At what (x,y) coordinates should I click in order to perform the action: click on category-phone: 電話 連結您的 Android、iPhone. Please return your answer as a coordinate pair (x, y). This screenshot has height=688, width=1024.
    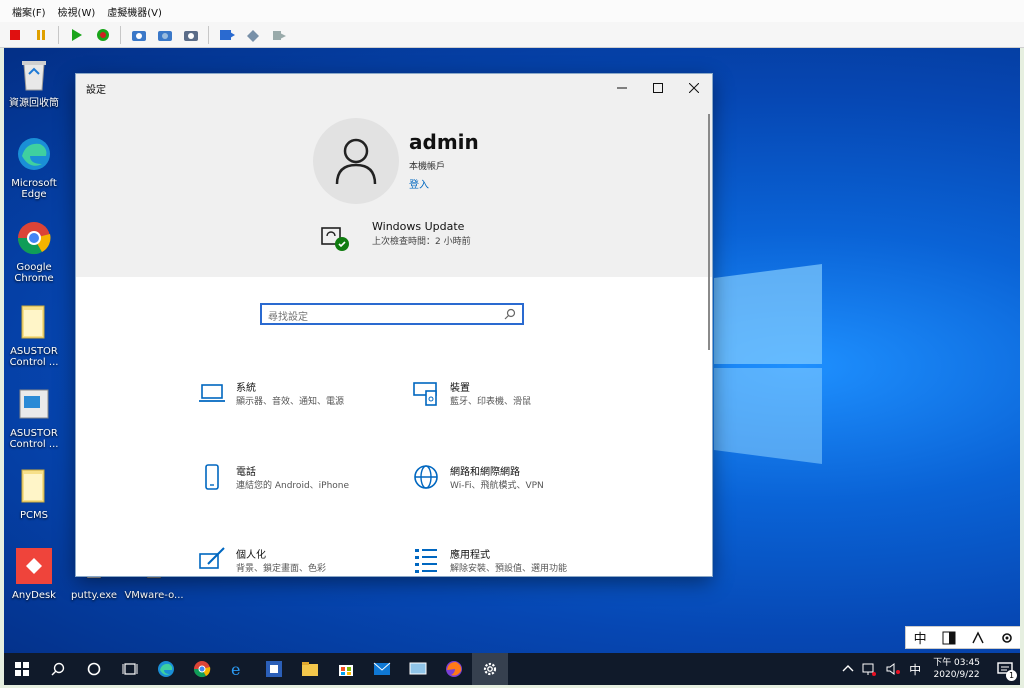
    Looking at the image, I should click on (293, 483).